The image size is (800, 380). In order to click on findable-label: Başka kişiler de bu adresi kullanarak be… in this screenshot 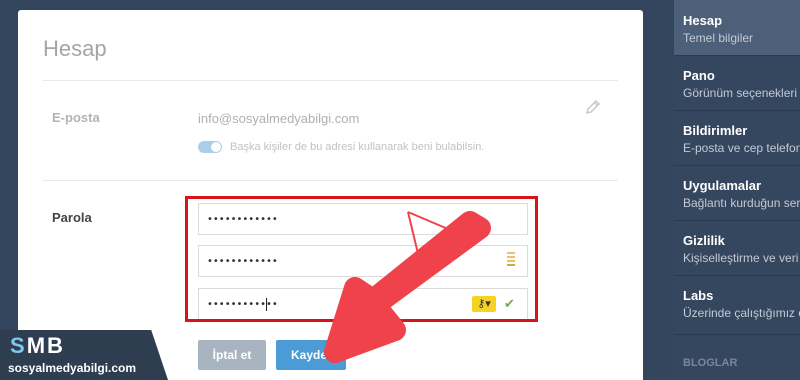, I will do `click(357, 147)`.